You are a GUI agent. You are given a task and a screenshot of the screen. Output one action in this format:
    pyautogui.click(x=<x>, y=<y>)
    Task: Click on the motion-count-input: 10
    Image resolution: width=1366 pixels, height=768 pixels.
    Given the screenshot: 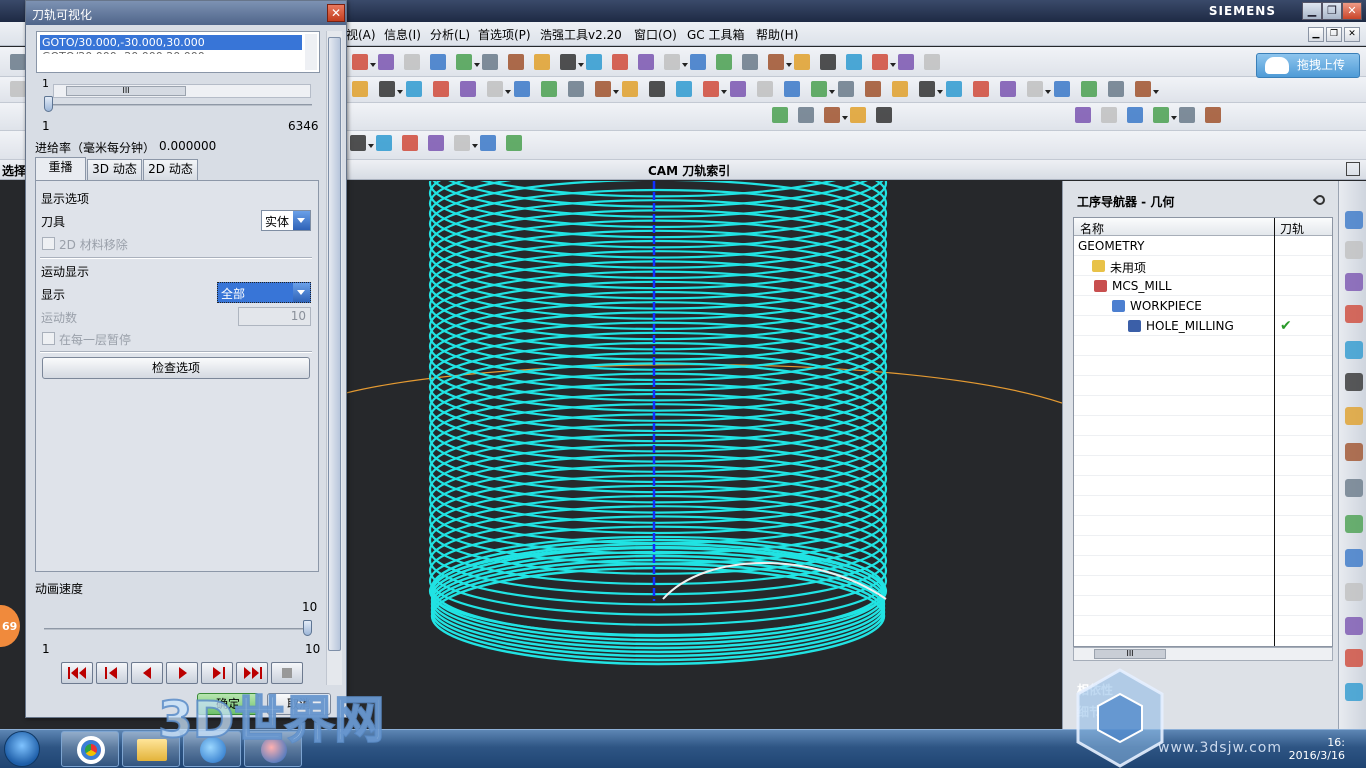 What is the action you would take?
    pyautogui.click(x=274, y=316)
    